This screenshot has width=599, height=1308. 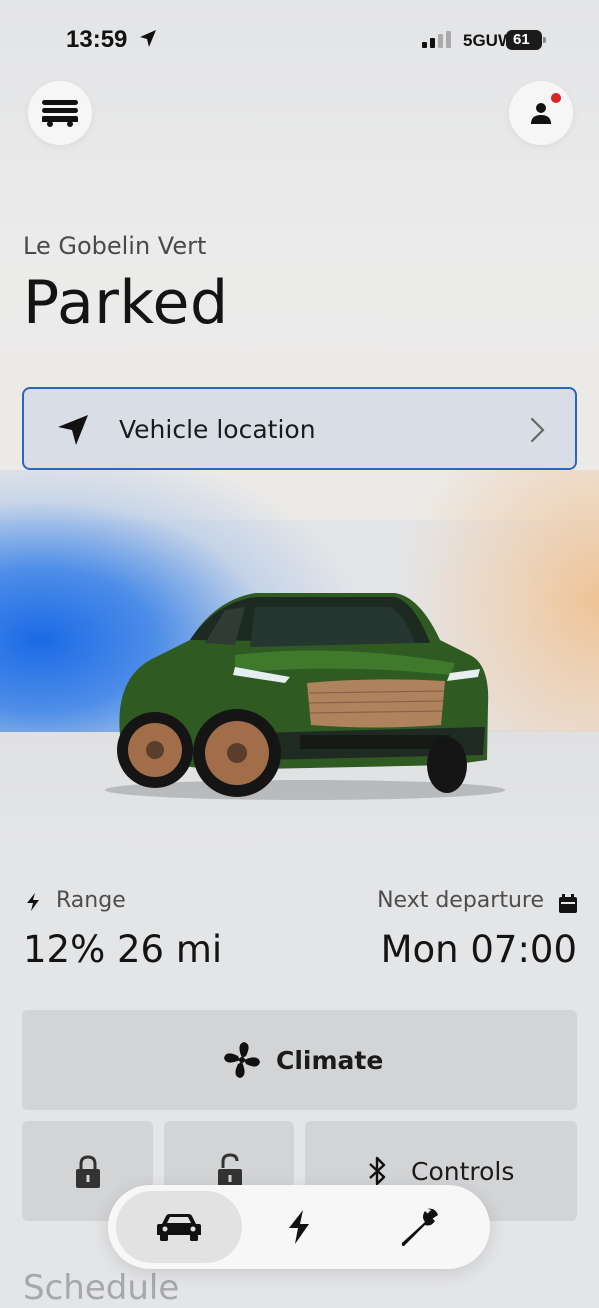 I want to click on calendar-icon, so click(x=568, y=903).